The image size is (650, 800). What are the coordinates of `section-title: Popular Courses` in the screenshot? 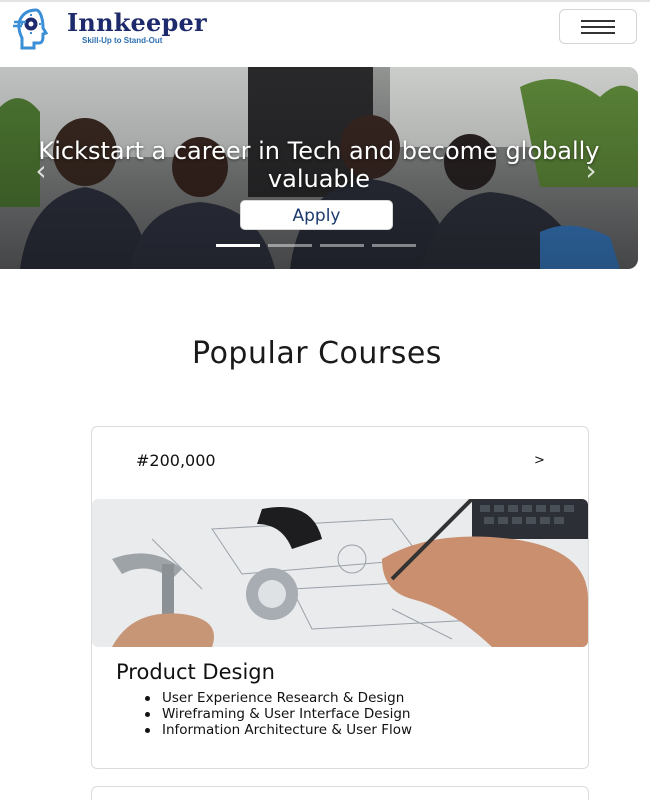 It's located at (317, 353).